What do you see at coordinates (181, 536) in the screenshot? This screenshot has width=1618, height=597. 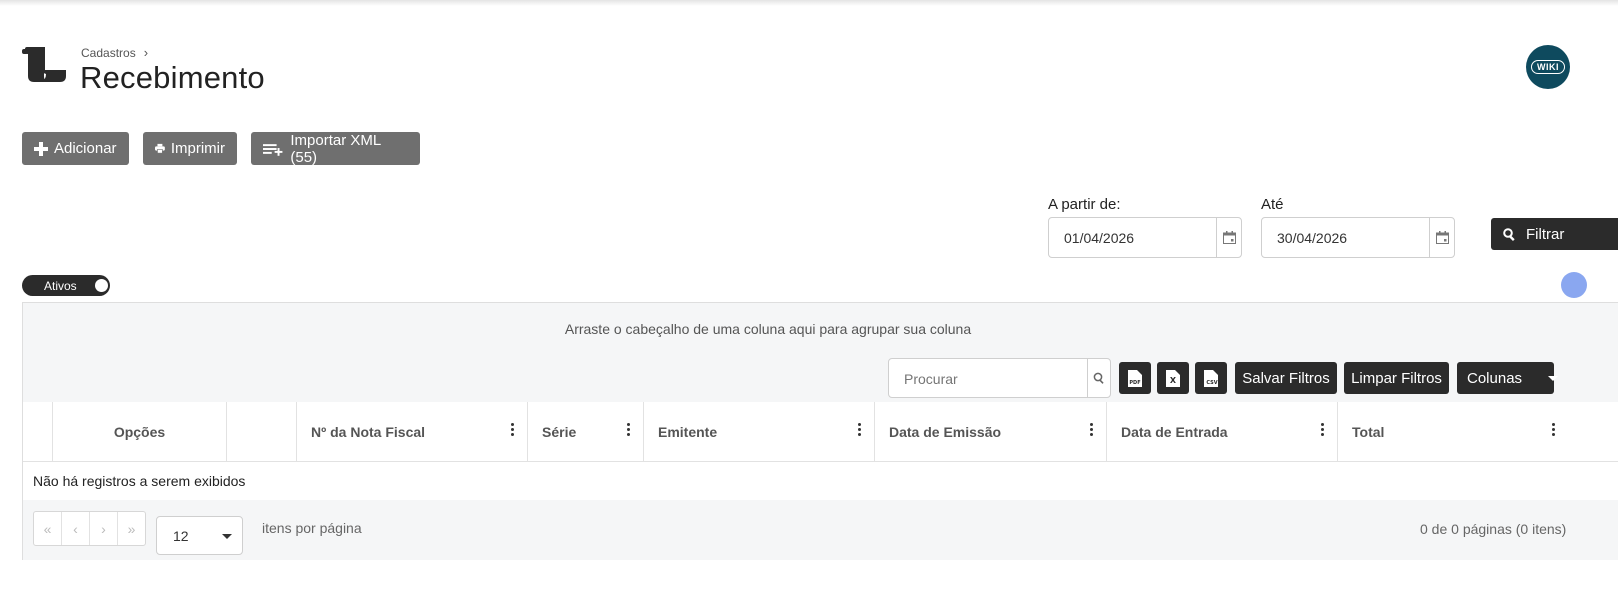 I see `page-size-value: 12` at bounding box center [181, 536].